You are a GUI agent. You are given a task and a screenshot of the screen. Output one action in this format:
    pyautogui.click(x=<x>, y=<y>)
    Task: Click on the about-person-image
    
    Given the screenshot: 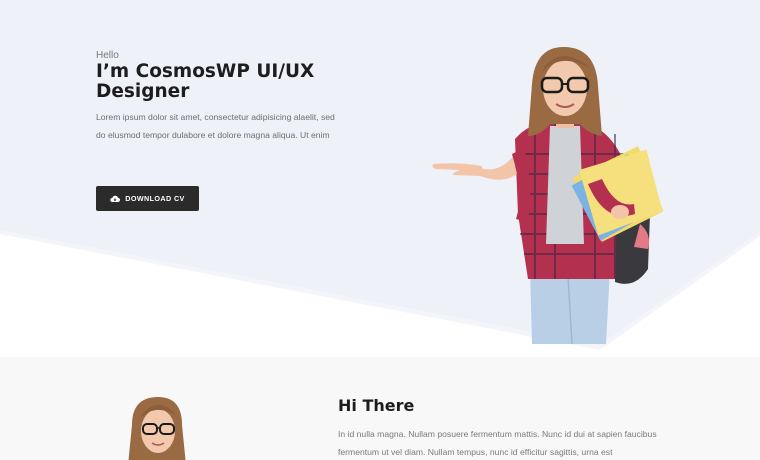 What is the action you would take?
    pyautogui.click(x=157, y=428)
    